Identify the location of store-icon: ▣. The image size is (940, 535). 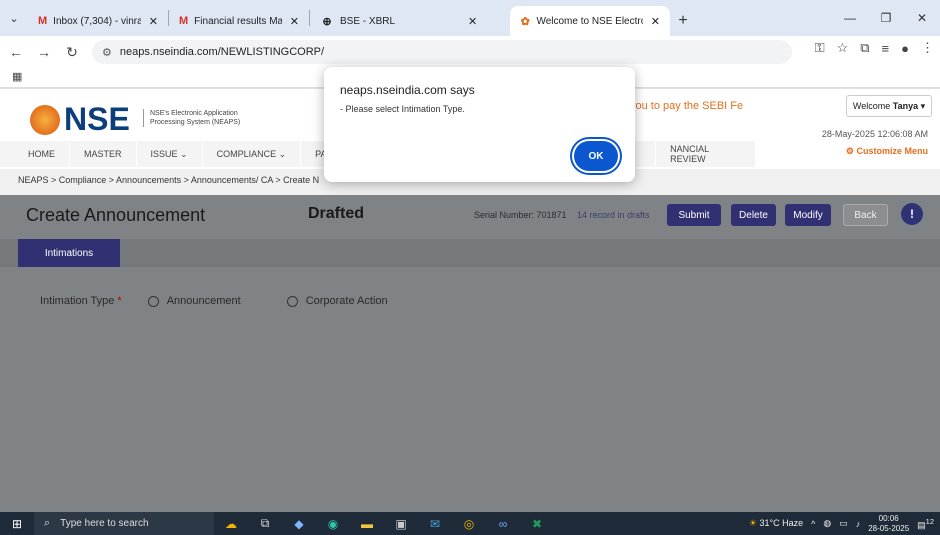
(401, 523).